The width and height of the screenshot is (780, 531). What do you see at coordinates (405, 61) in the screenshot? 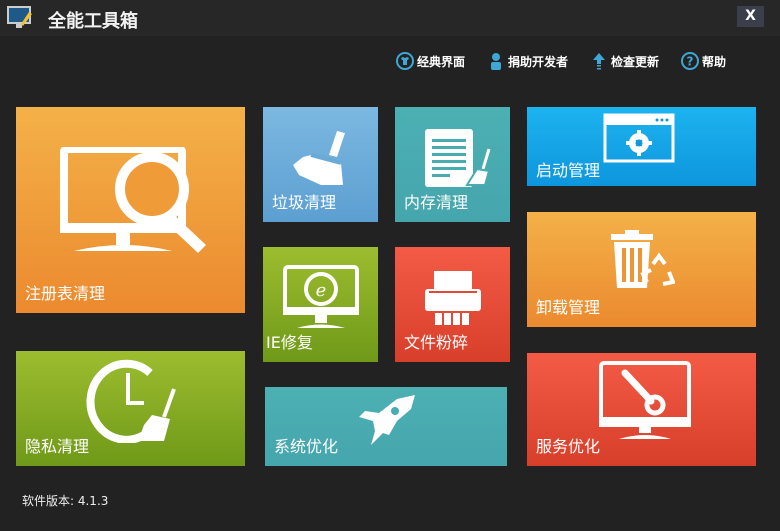
I see `shirt-icon` at bounding box center [405, 61].